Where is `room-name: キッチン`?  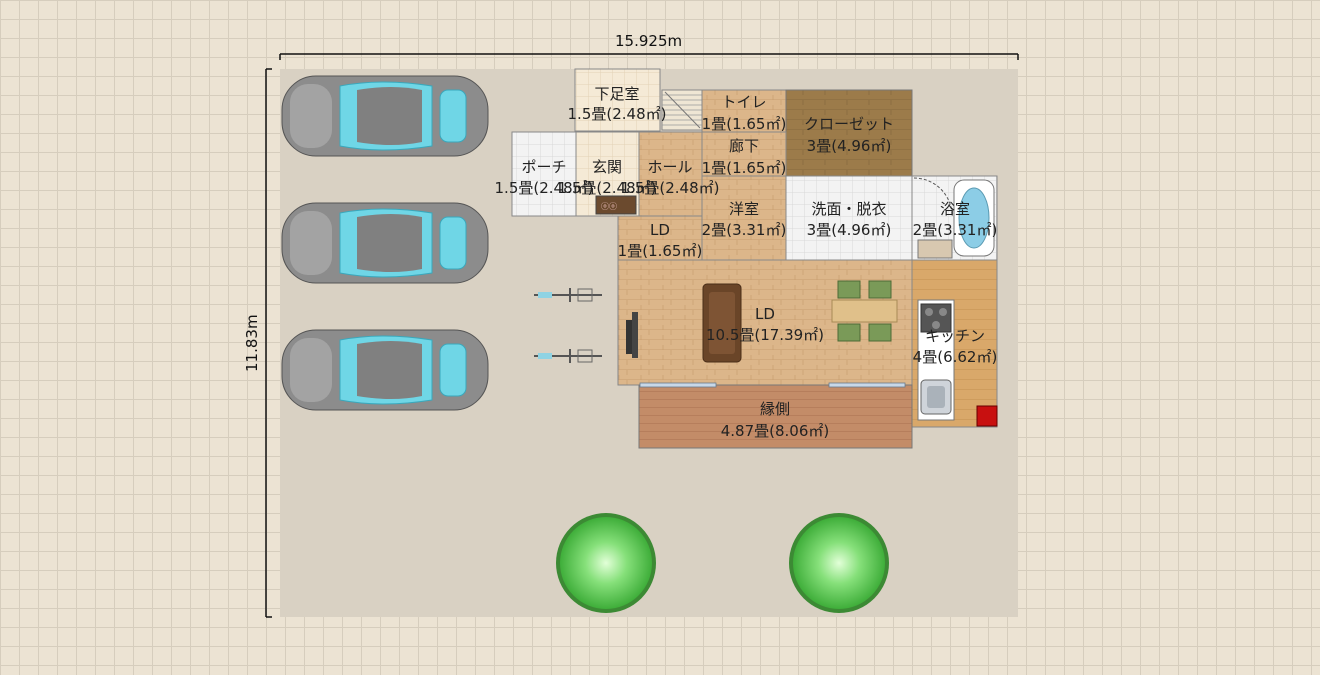
room-name: キッチン is located at coordinates (955, 336).